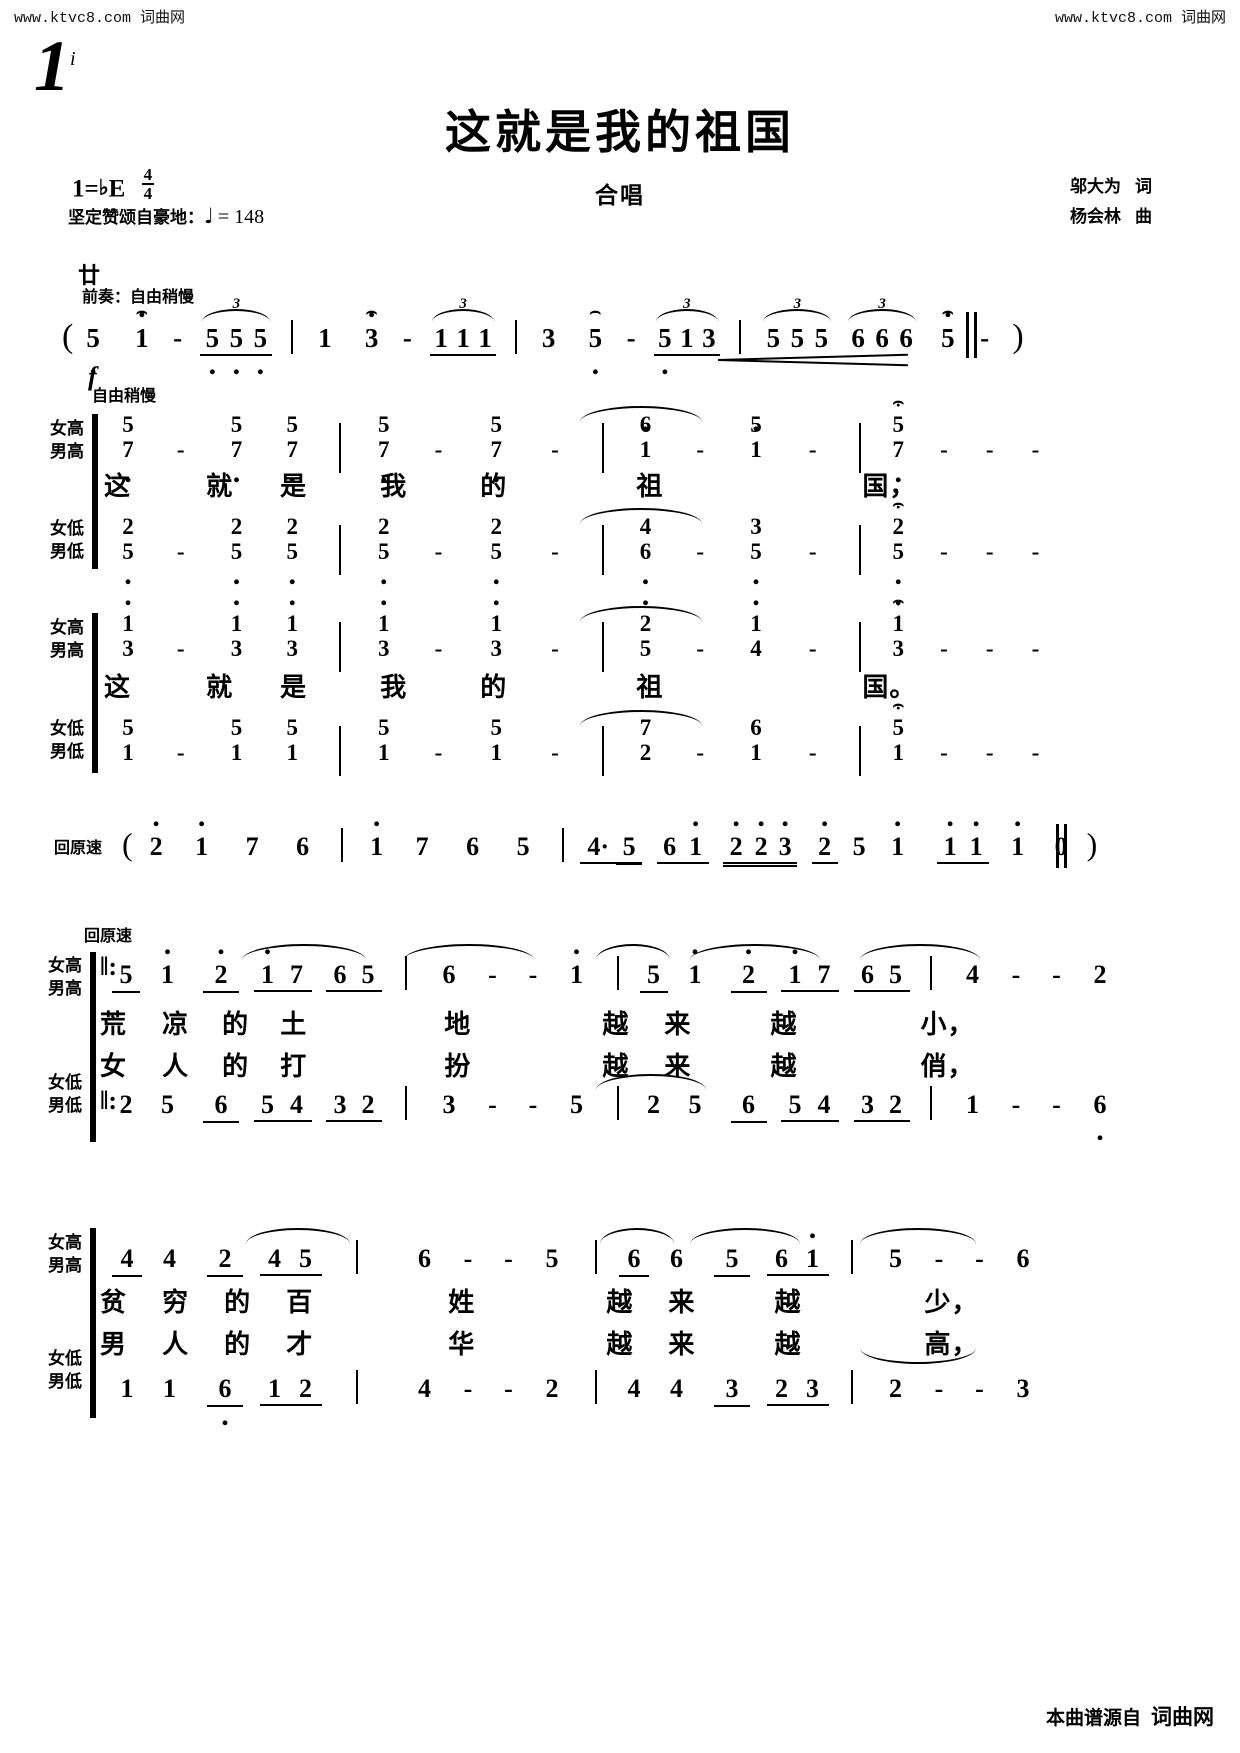 Image resolution: width=1240 pixels, height=1753 pixels. I want to click on prelude-note: 6, so click(858, 338).